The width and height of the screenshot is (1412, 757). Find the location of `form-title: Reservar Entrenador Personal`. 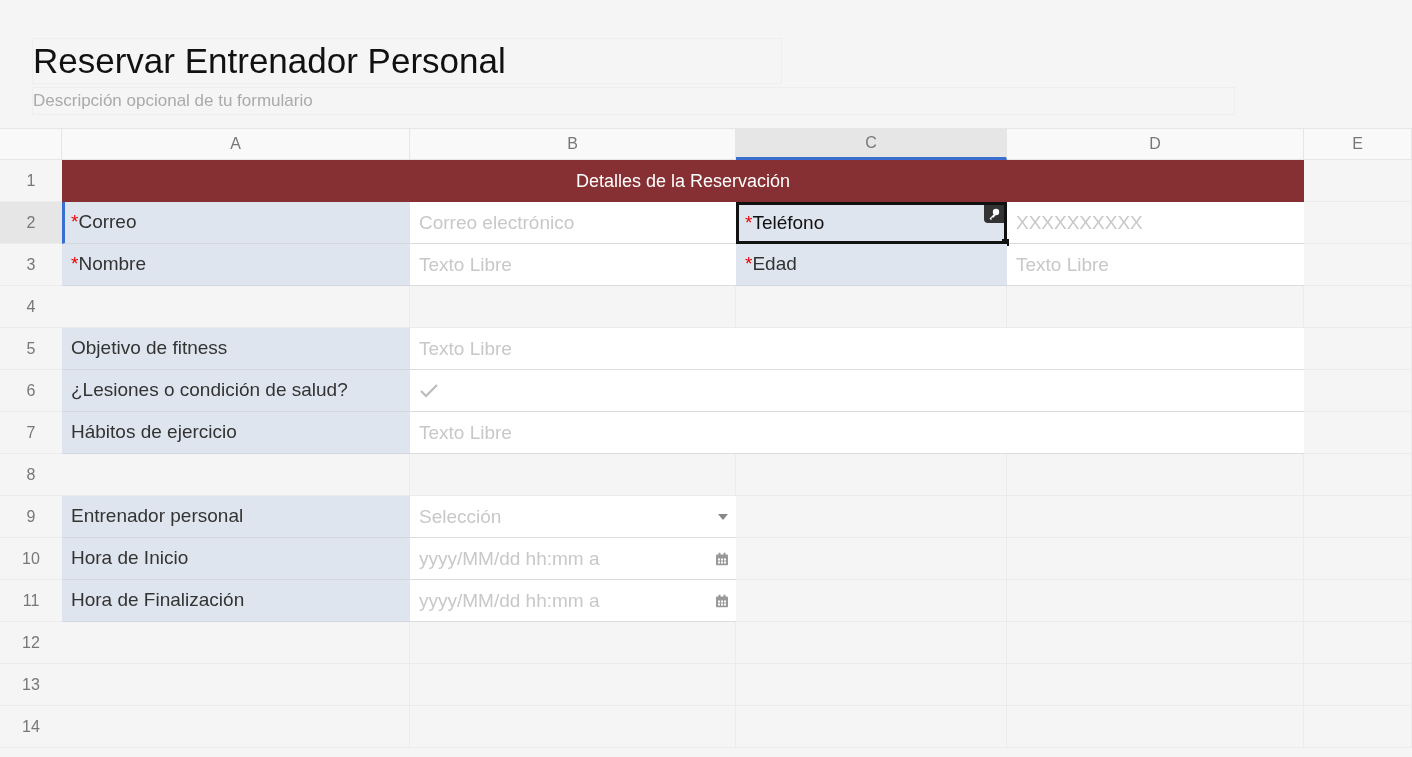

form-title: Reservar Entrenador Personal is located at coordinates (407, 61).